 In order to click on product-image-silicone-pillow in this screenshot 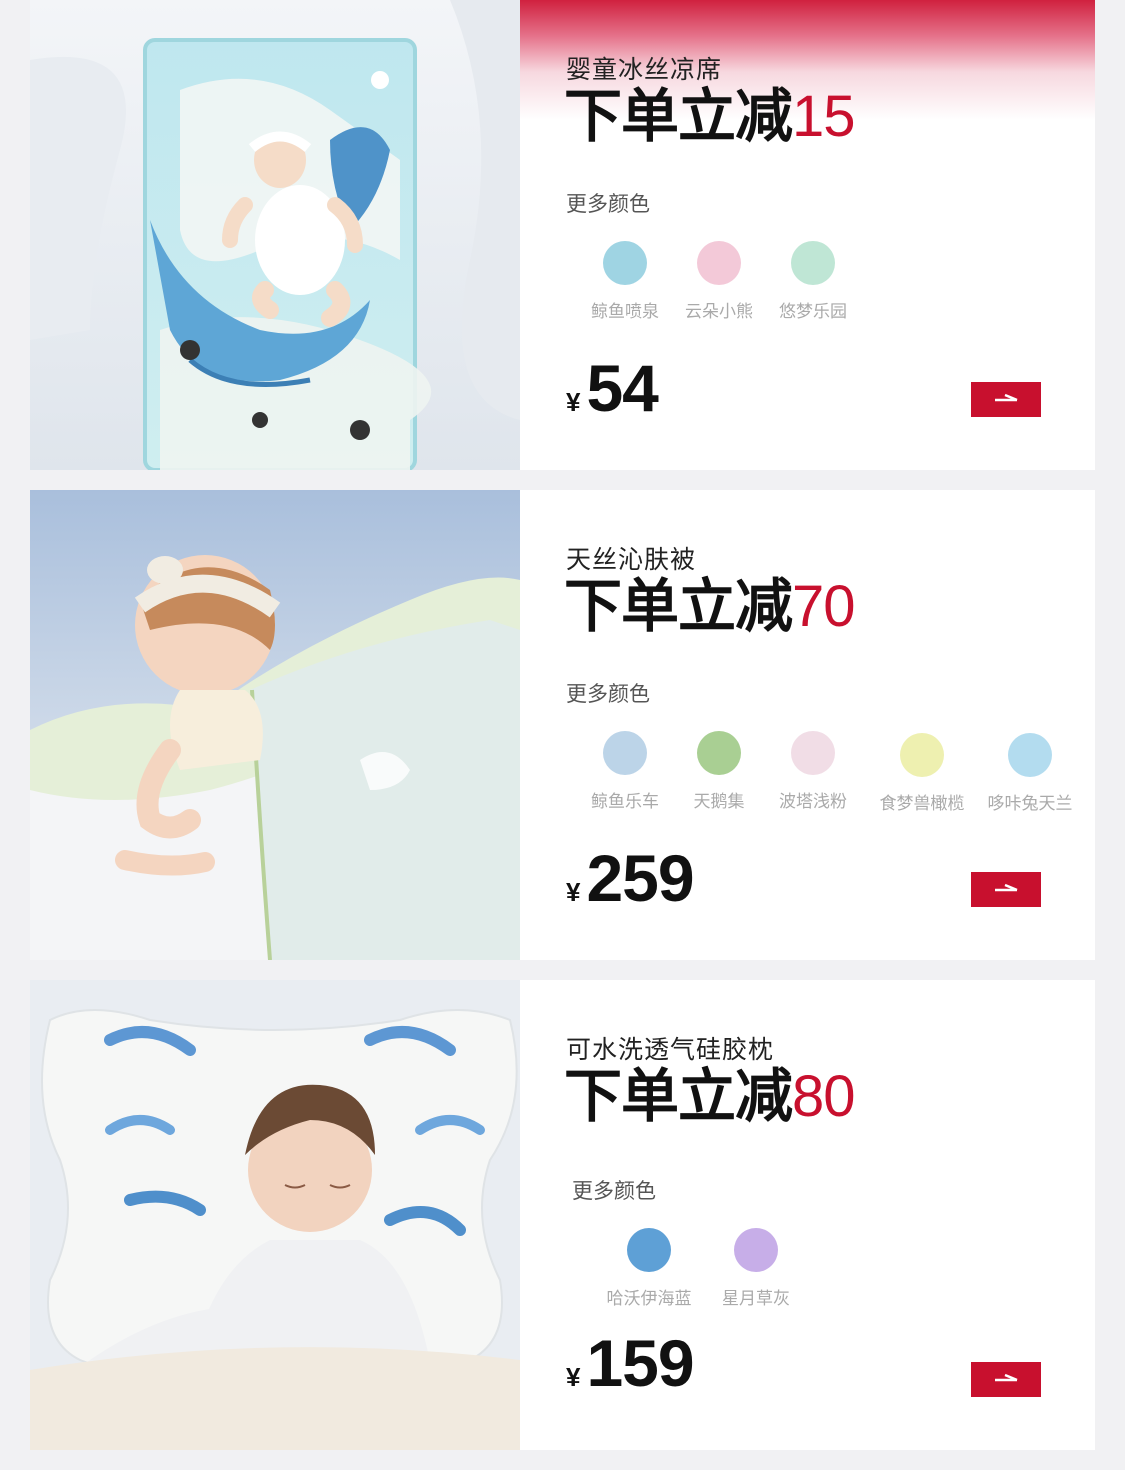, I will do `click(275, 1215)`.